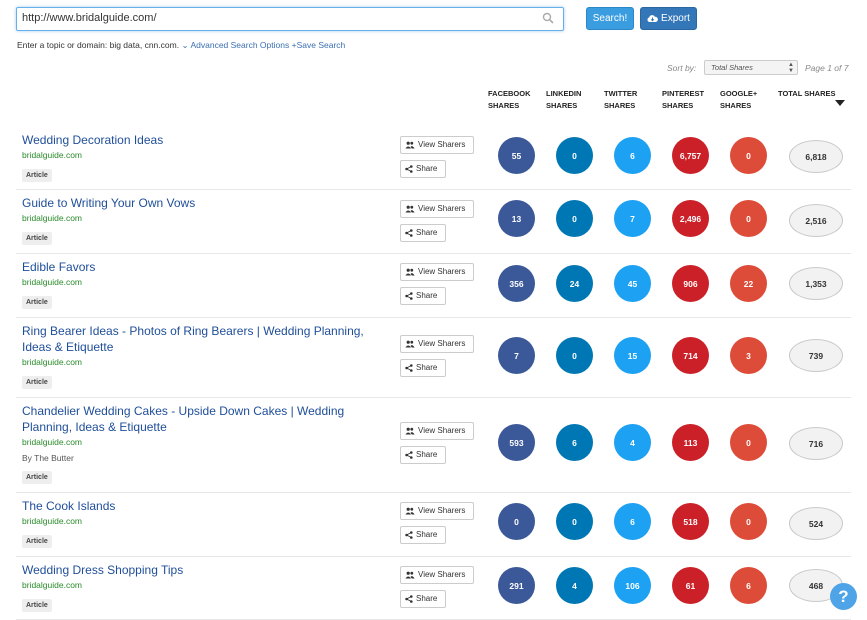 This screenshot has height=620, width=867. What do you see at coordinates (690, 355) in the screenshot?
I see `pinterest-shares-count: 714` at bounding box center [690, 355].